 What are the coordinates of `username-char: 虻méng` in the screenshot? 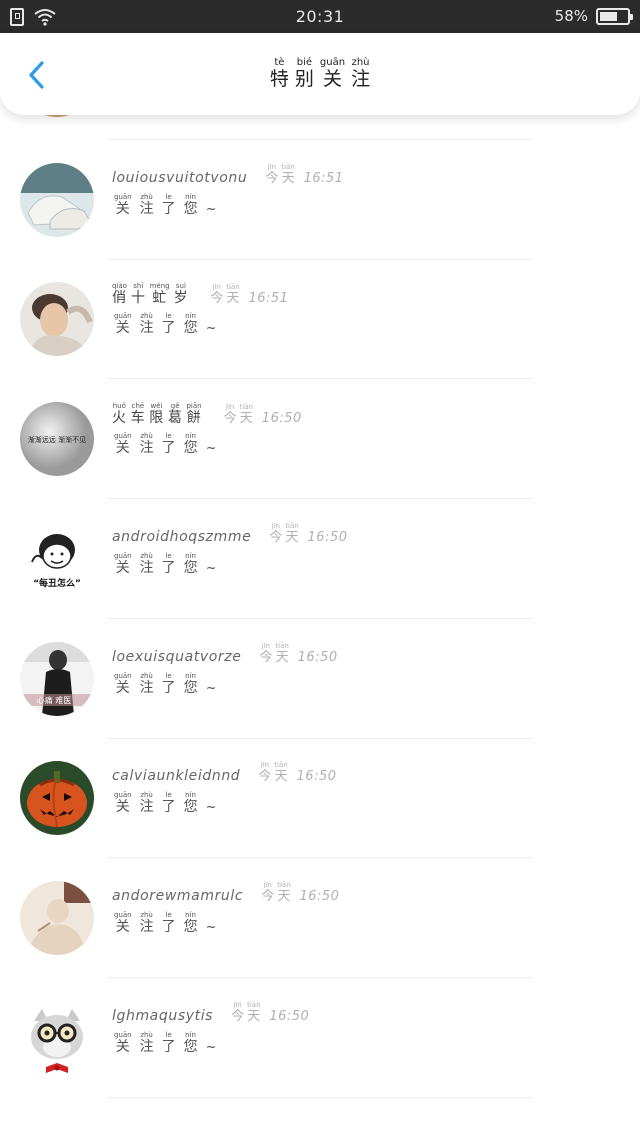 It's located at (159, 294).